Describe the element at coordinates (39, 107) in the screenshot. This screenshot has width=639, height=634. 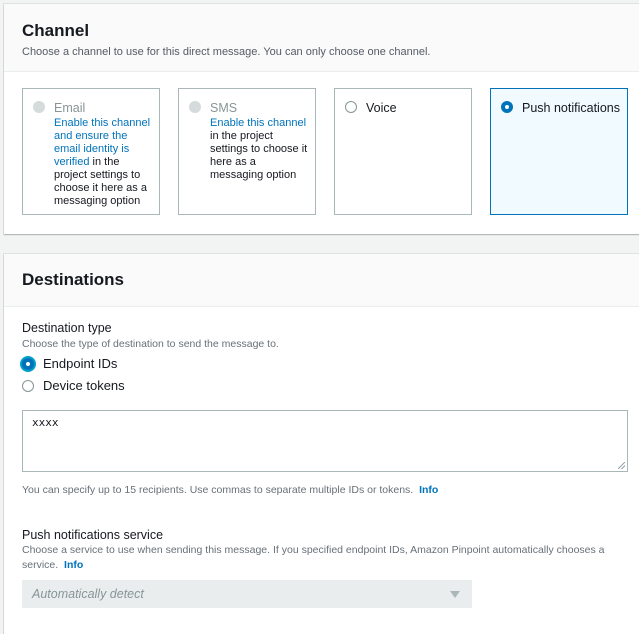
I see `email-radio` at that location.